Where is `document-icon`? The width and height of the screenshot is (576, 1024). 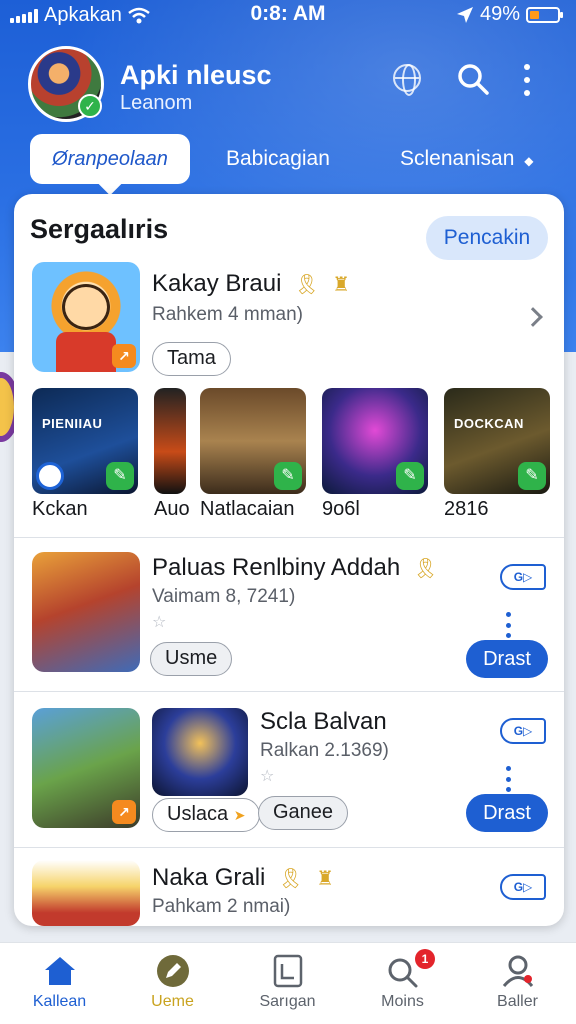
document-icon is located at coordinates (288, 971).